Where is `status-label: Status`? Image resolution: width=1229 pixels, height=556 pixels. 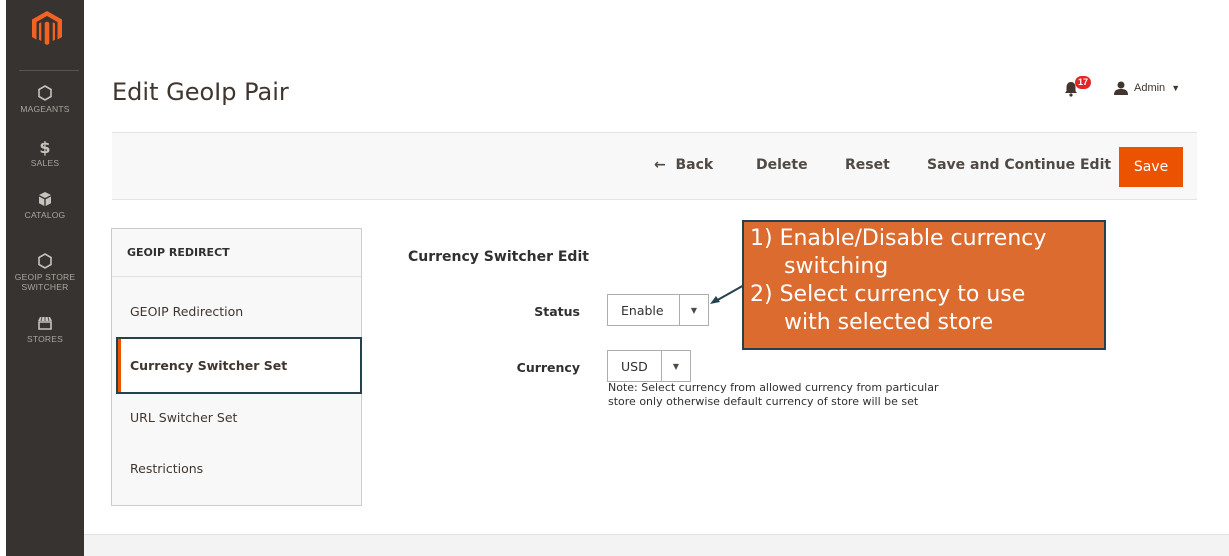 status-label: Status is located at coordinates (557, 311).